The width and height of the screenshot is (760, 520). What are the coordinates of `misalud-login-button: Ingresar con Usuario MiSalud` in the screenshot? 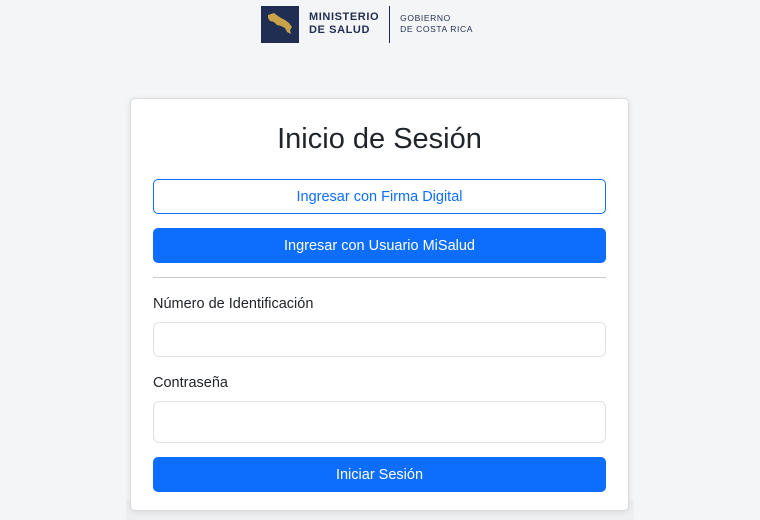 It's located at (379, 245).